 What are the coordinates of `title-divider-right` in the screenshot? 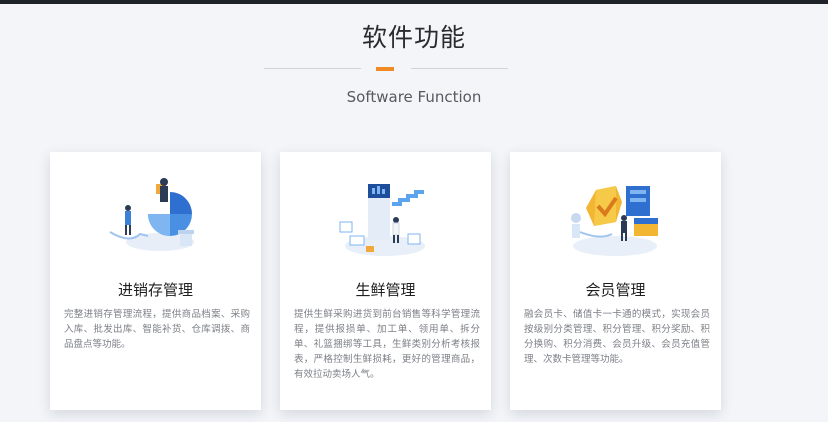 It's located at (459, 68).